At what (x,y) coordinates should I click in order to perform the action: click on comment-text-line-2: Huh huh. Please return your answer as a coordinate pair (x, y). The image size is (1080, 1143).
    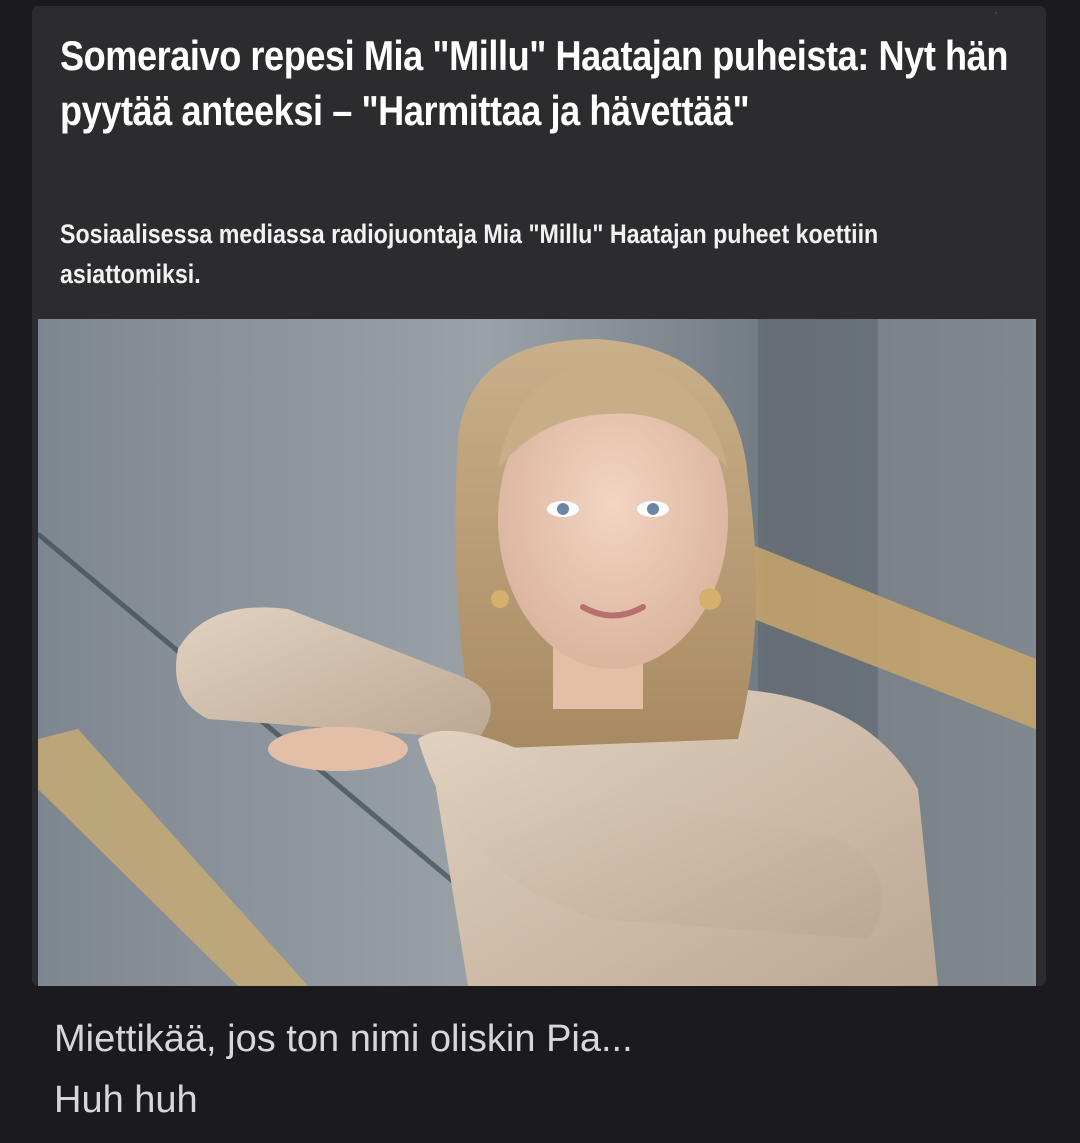
    Looking at the image, I should click on (126, 1100).